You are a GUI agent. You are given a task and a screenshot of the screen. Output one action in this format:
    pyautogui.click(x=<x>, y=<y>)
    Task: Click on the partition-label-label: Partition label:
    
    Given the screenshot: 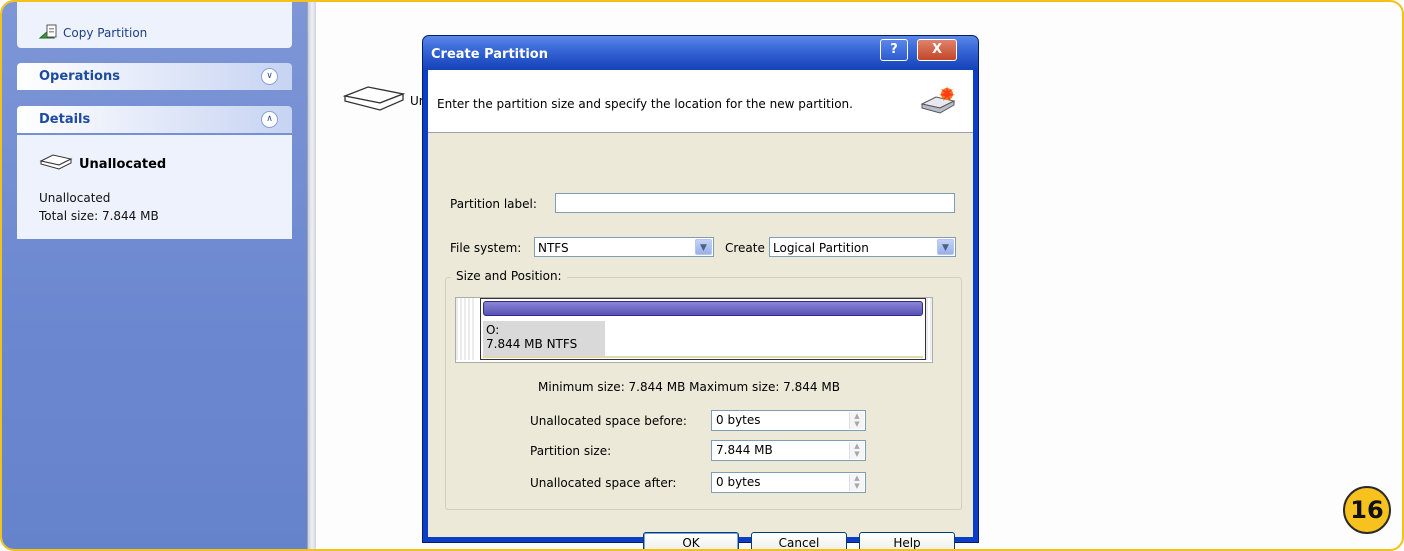 What is the action you would take?
    pyautogui.click(x=493, y=204)
    